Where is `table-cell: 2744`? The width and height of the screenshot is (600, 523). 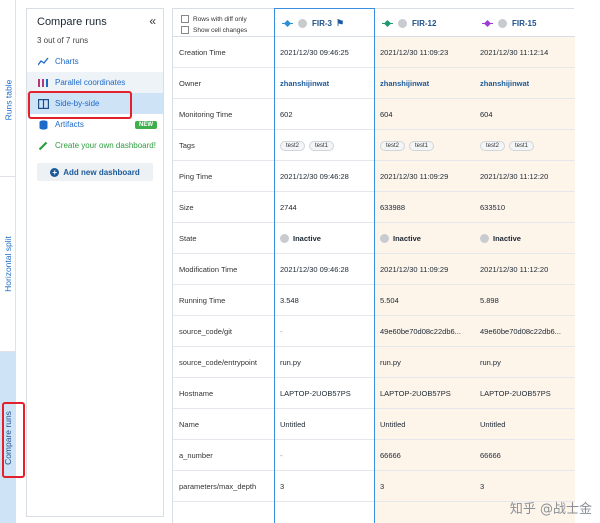 table-cell: 2744 is located at coordinates (324, 207).